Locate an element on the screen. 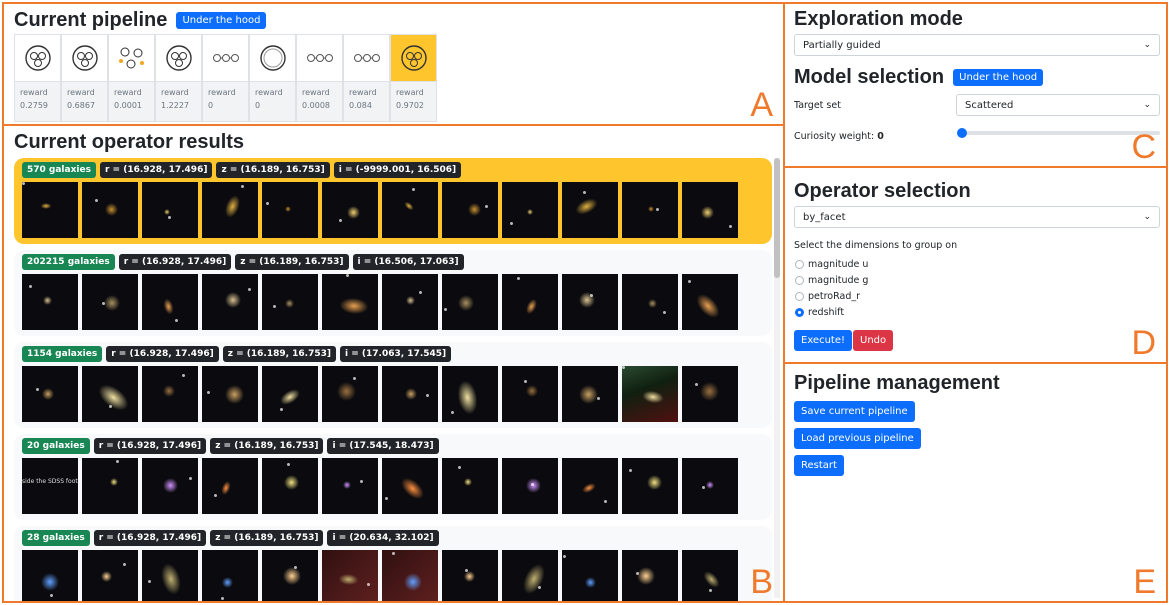 Image resolution: width=1170 pixels, height=605 pixels. save-pipeline-button: Save current pipeline is located at coordinates (854, 411).